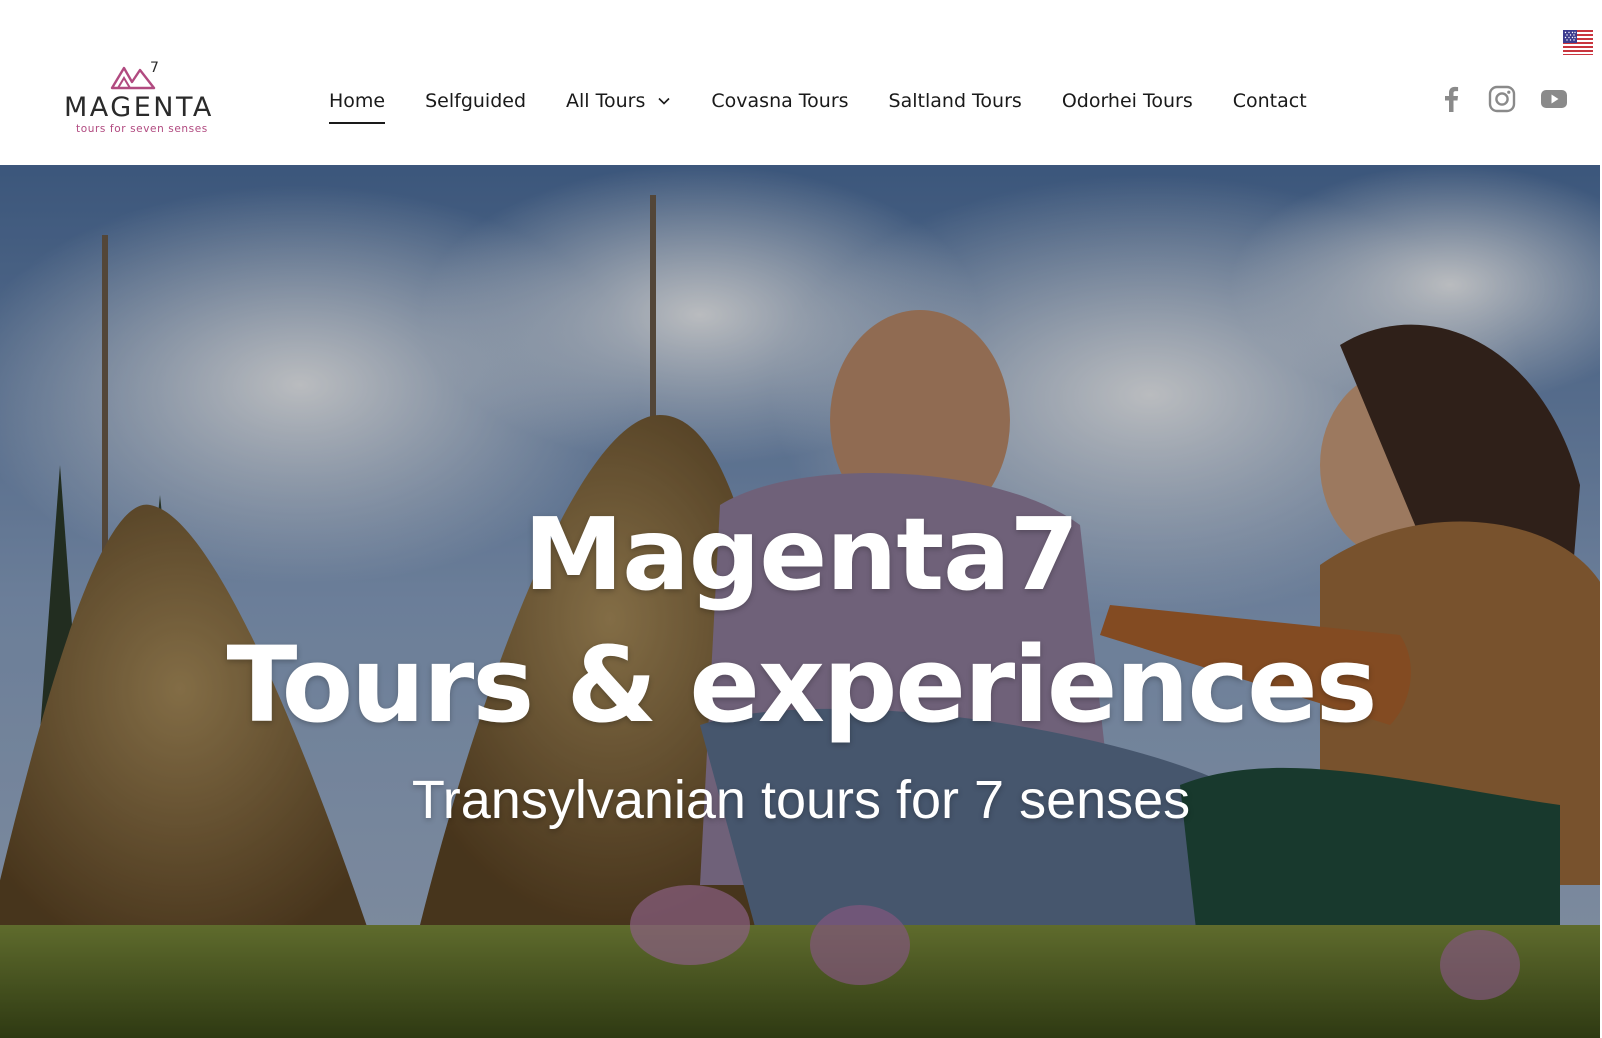 This screenshot has height=1038, width=1602. What do you see at coordinates (1578, 42) in the screenshot?
I see `us-flag-icon` at bounding box center [1578, 42].